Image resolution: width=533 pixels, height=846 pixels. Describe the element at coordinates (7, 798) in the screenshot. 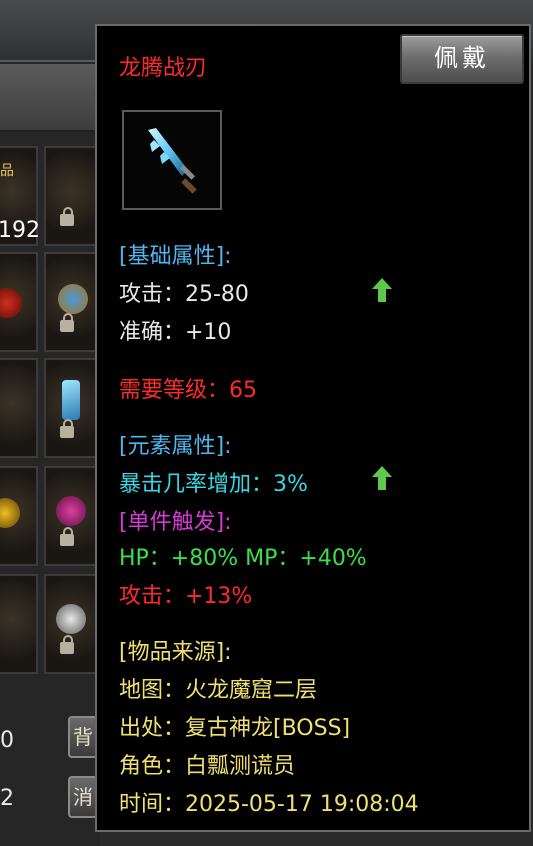

I see `bottom-counter: 2` at that location.